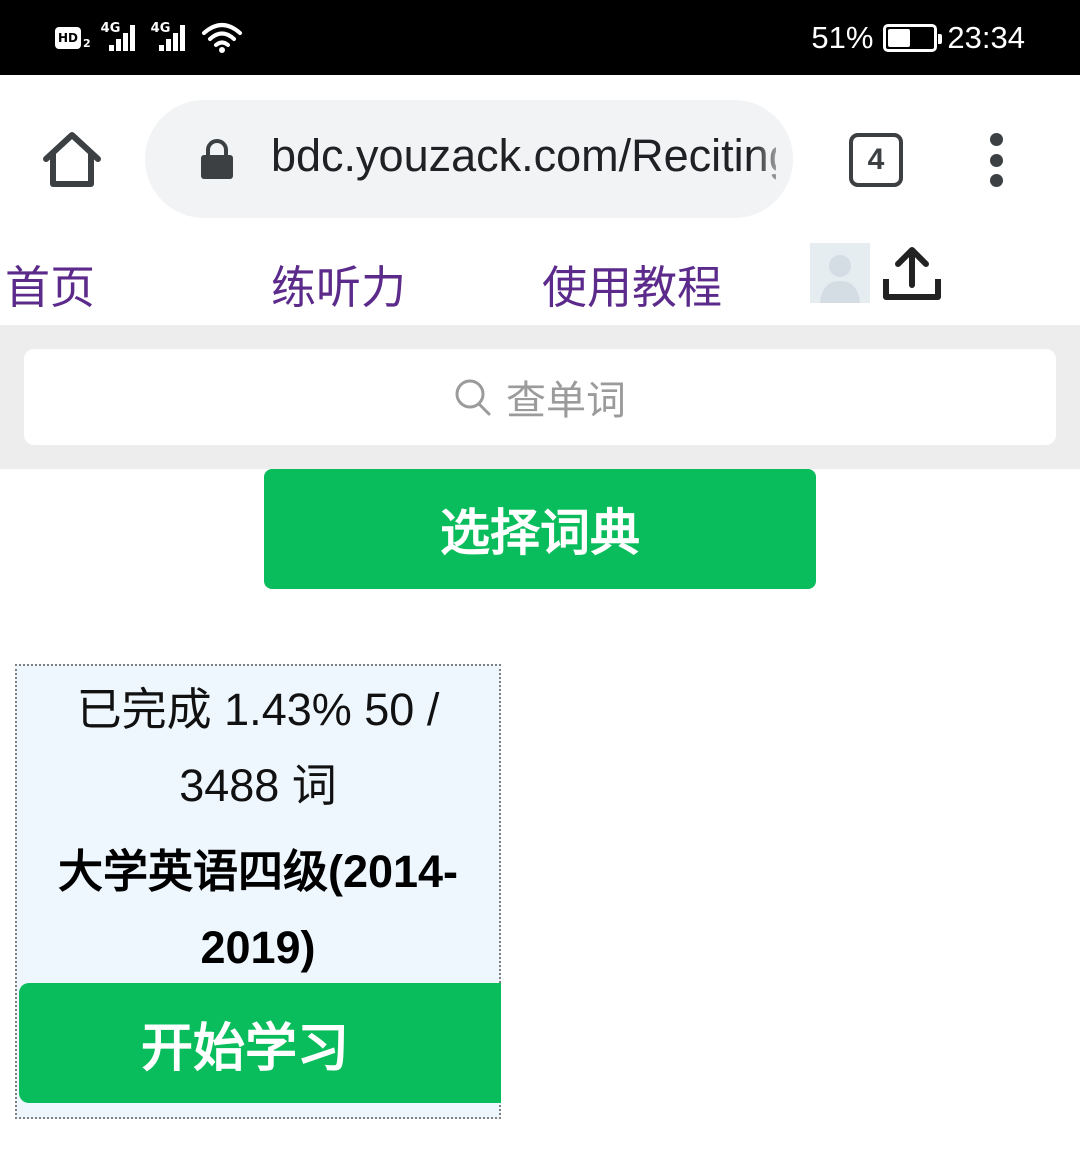 The height and width of the screenshot is (1162, 1080). I want to click on avatar, so click(840, 273).